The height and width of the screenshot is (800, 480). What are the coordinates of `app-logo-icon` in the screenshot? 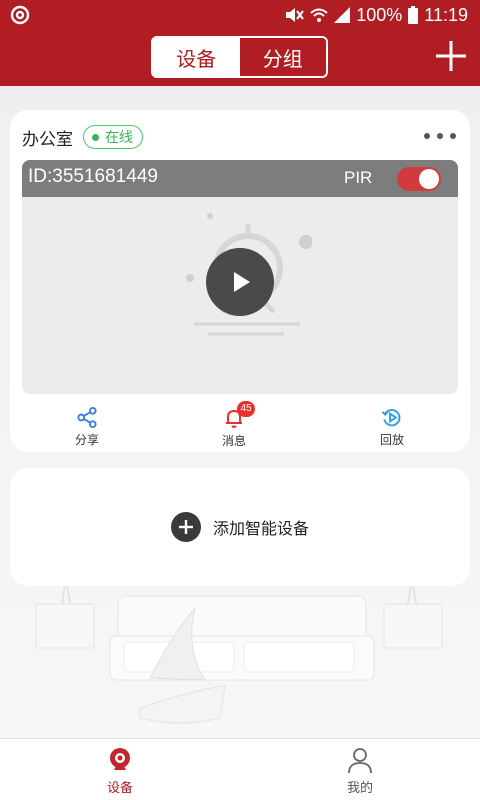 It's located at (20, 15).